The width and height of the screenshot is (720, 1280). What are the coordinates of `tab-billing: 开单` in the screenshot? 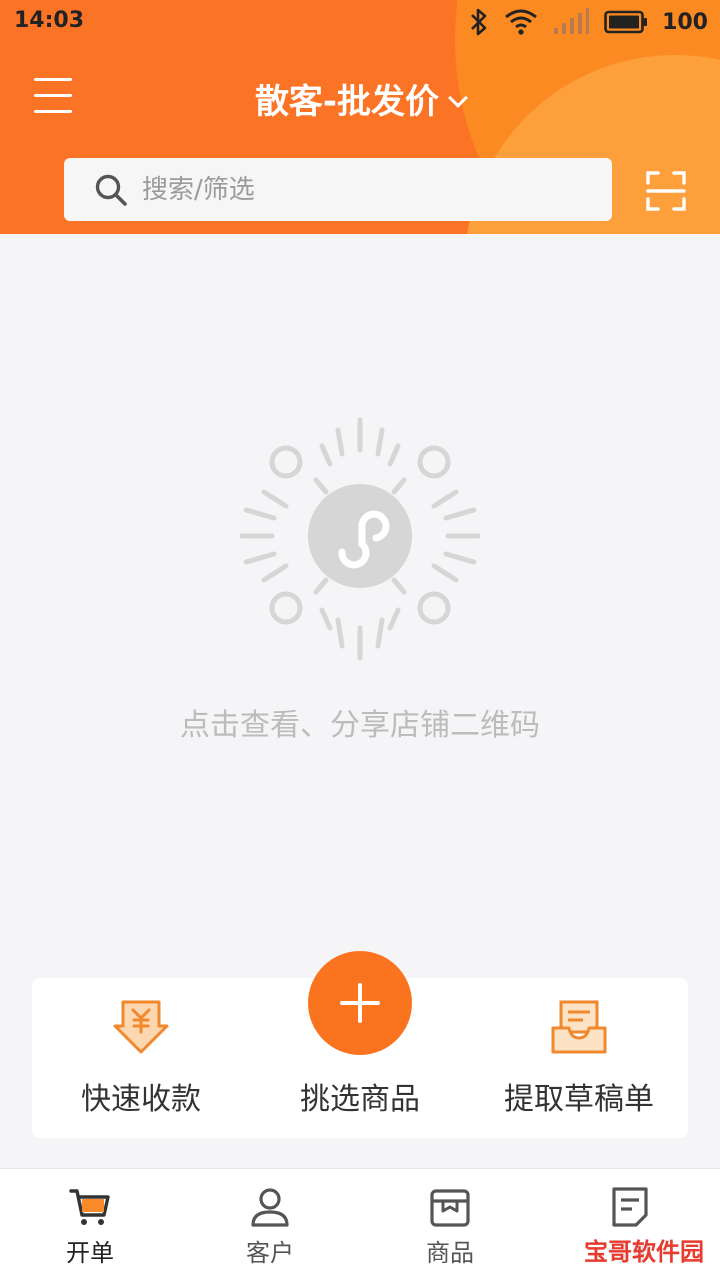 It's located at (90, 1224).